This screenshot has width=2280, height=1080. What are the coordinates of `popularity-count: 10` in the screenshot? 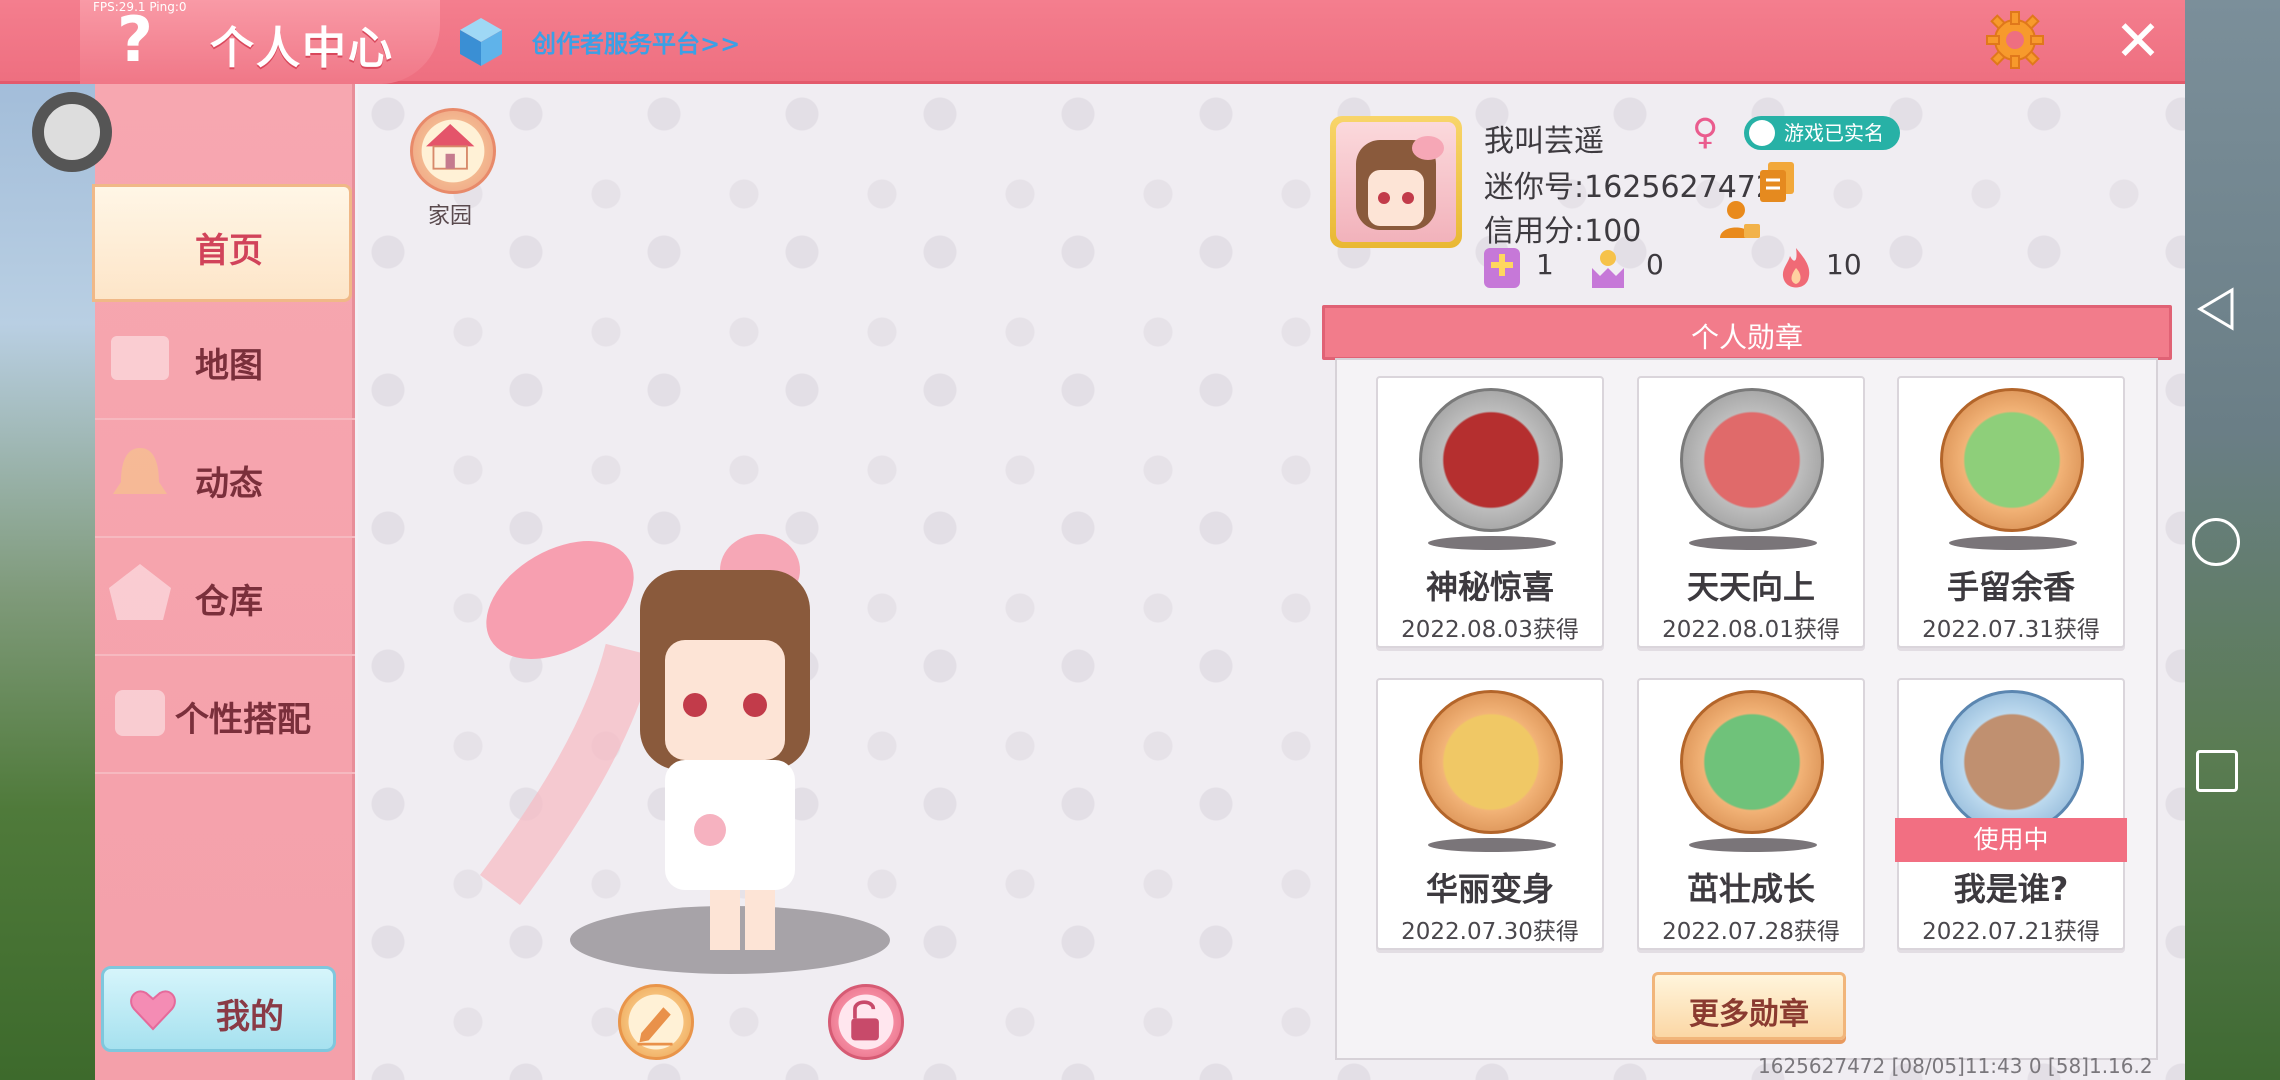 It's located at (1844, 264).